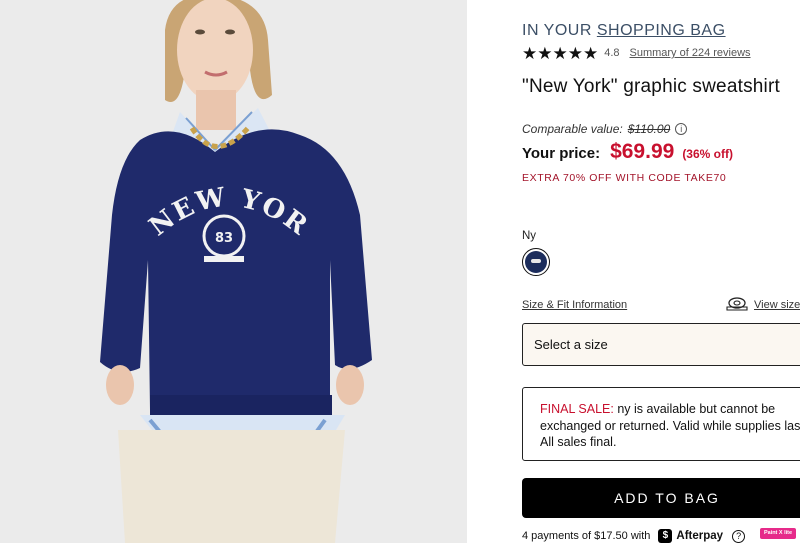 The height and width of the screenshot is (543, 800). What do you see at coordinates (649, 129) in the screenshot?
I see `comparable-price: $110.00` at bounding box center [649, 129].